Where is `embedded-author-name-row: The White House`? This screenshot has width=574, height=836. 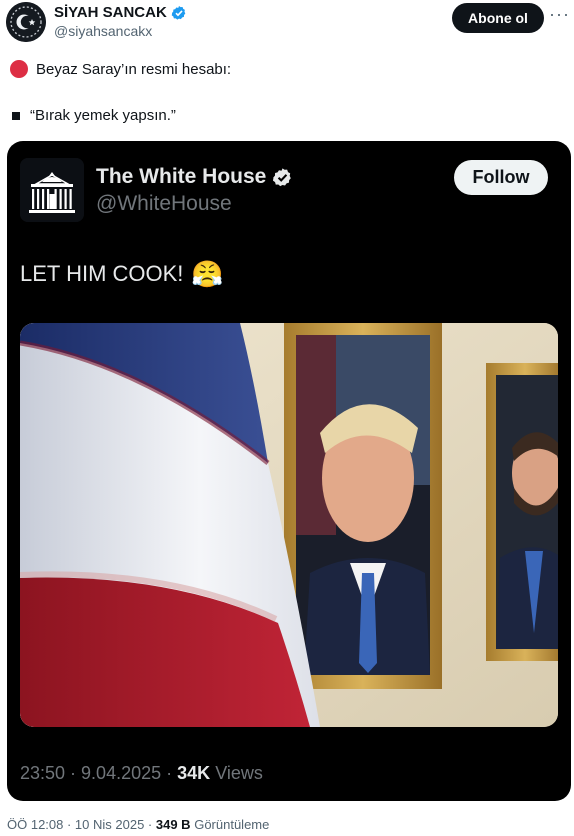 embedded-author-name-row: The White House is located at coordinates (194, 177).